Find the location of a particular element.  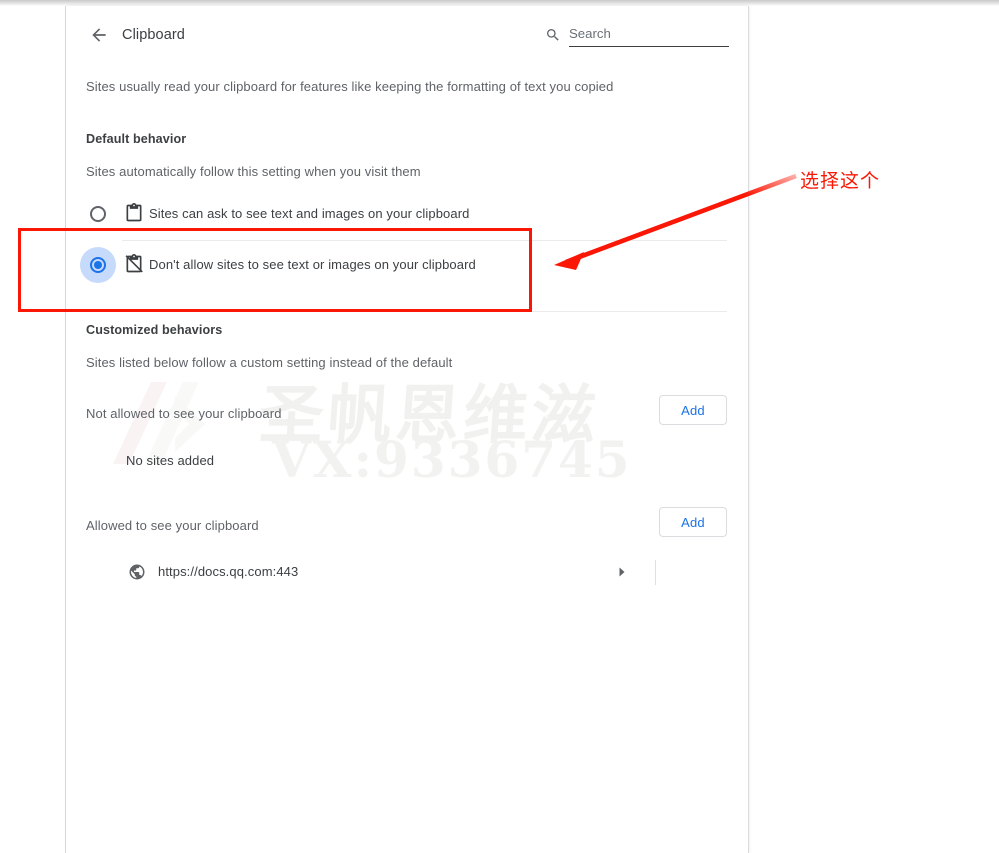

radio-button-block is located at coordinates (98, 265).